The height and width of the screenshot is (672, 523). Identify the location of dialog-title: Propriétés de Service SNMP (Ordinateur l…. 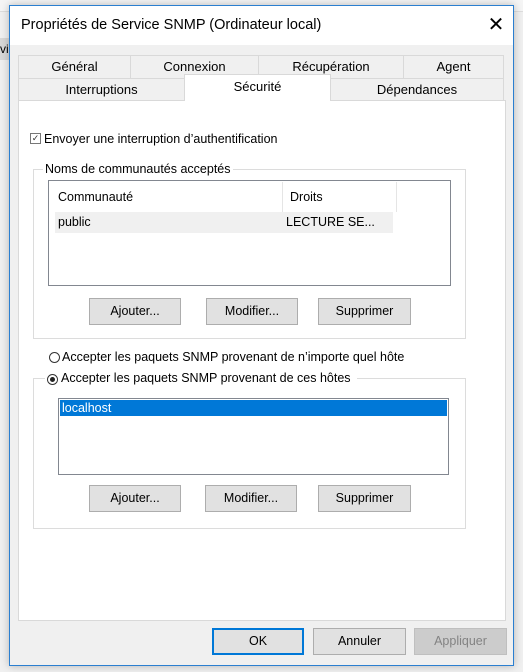
(171, 25).